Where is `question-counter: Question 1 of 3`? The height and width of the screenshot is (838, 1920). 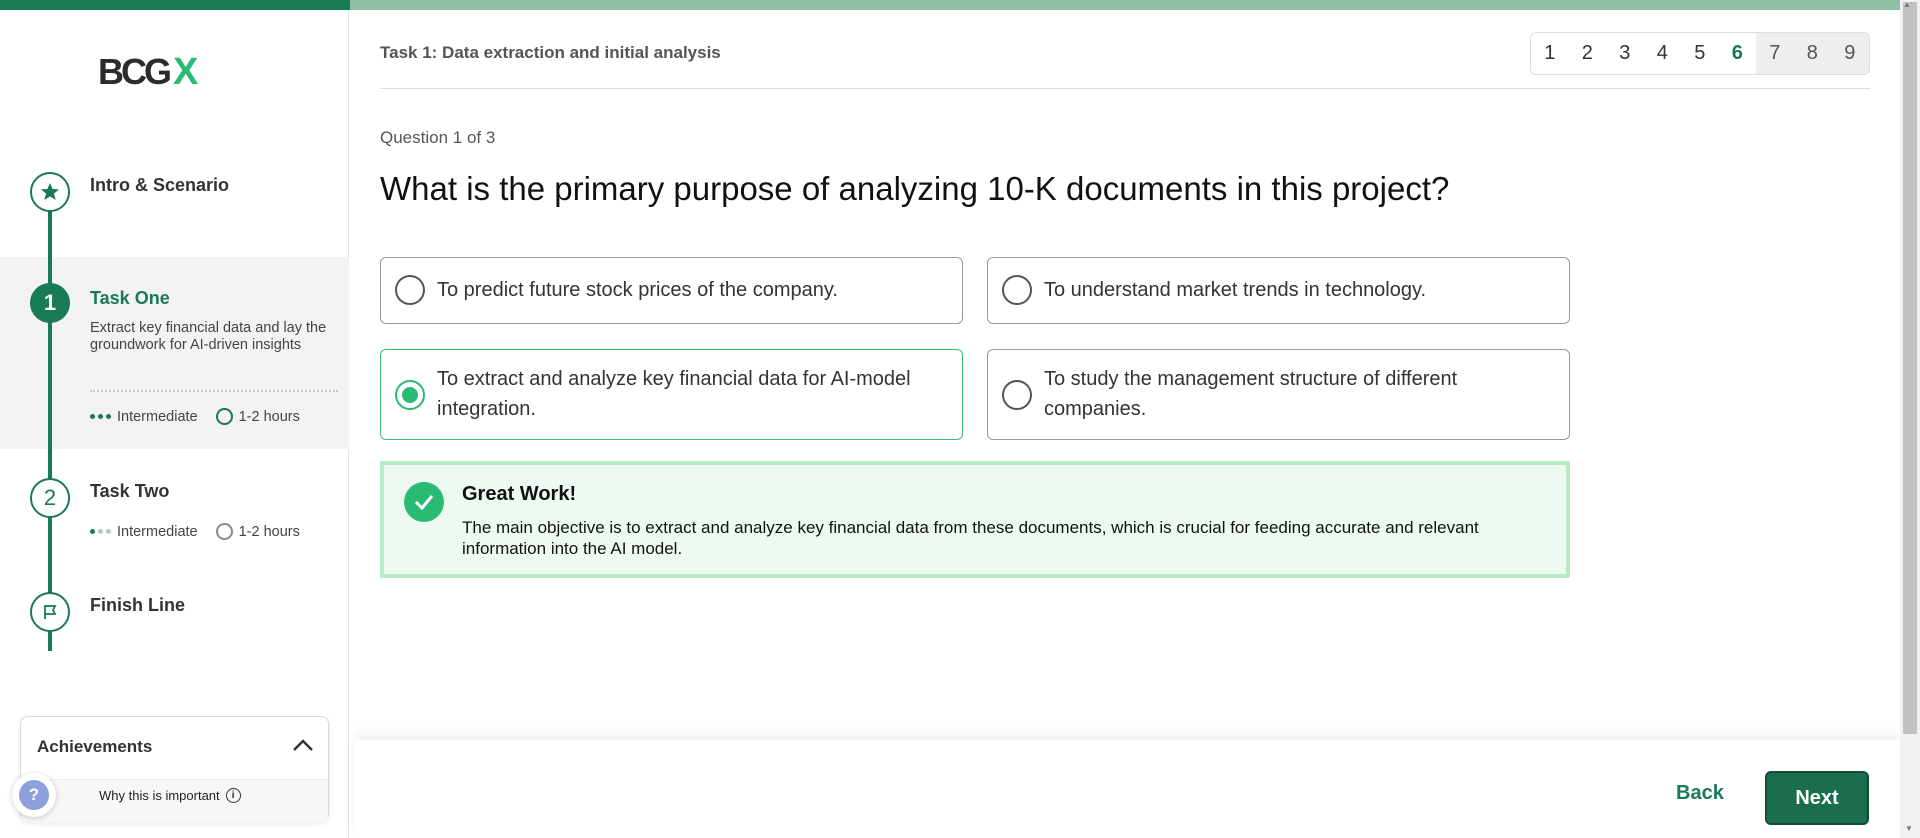 question-counter: Question 1 of 3 is located at coordinates (438, 137).